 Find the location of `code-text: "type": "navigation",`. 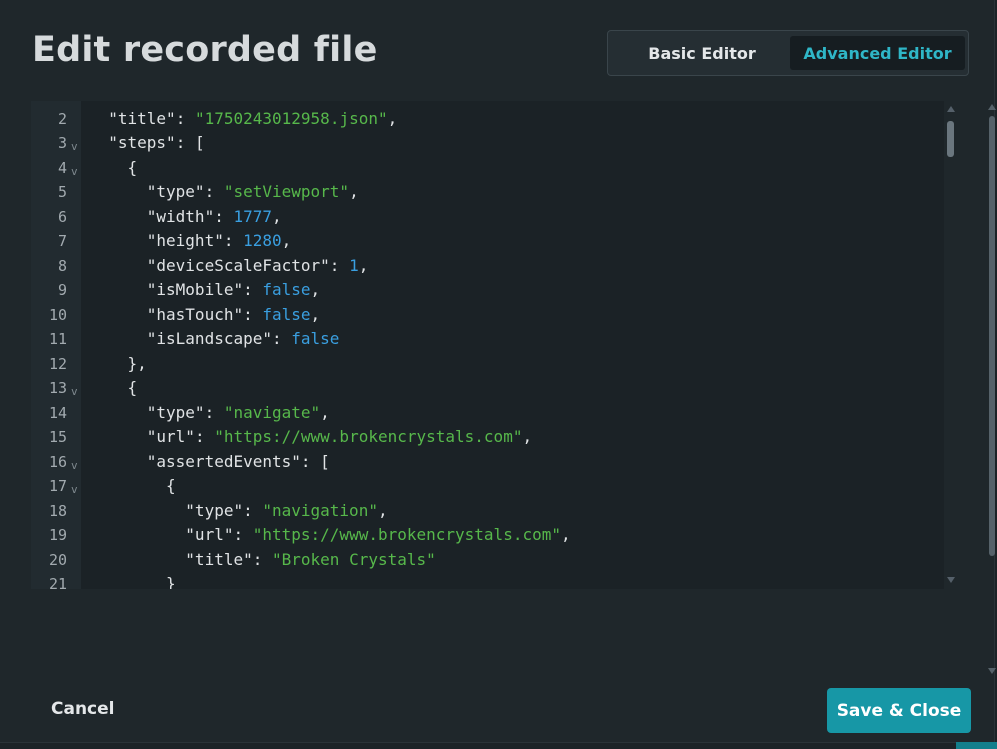

code-text: "type": "navigation", is located at coordinates (286, 510).